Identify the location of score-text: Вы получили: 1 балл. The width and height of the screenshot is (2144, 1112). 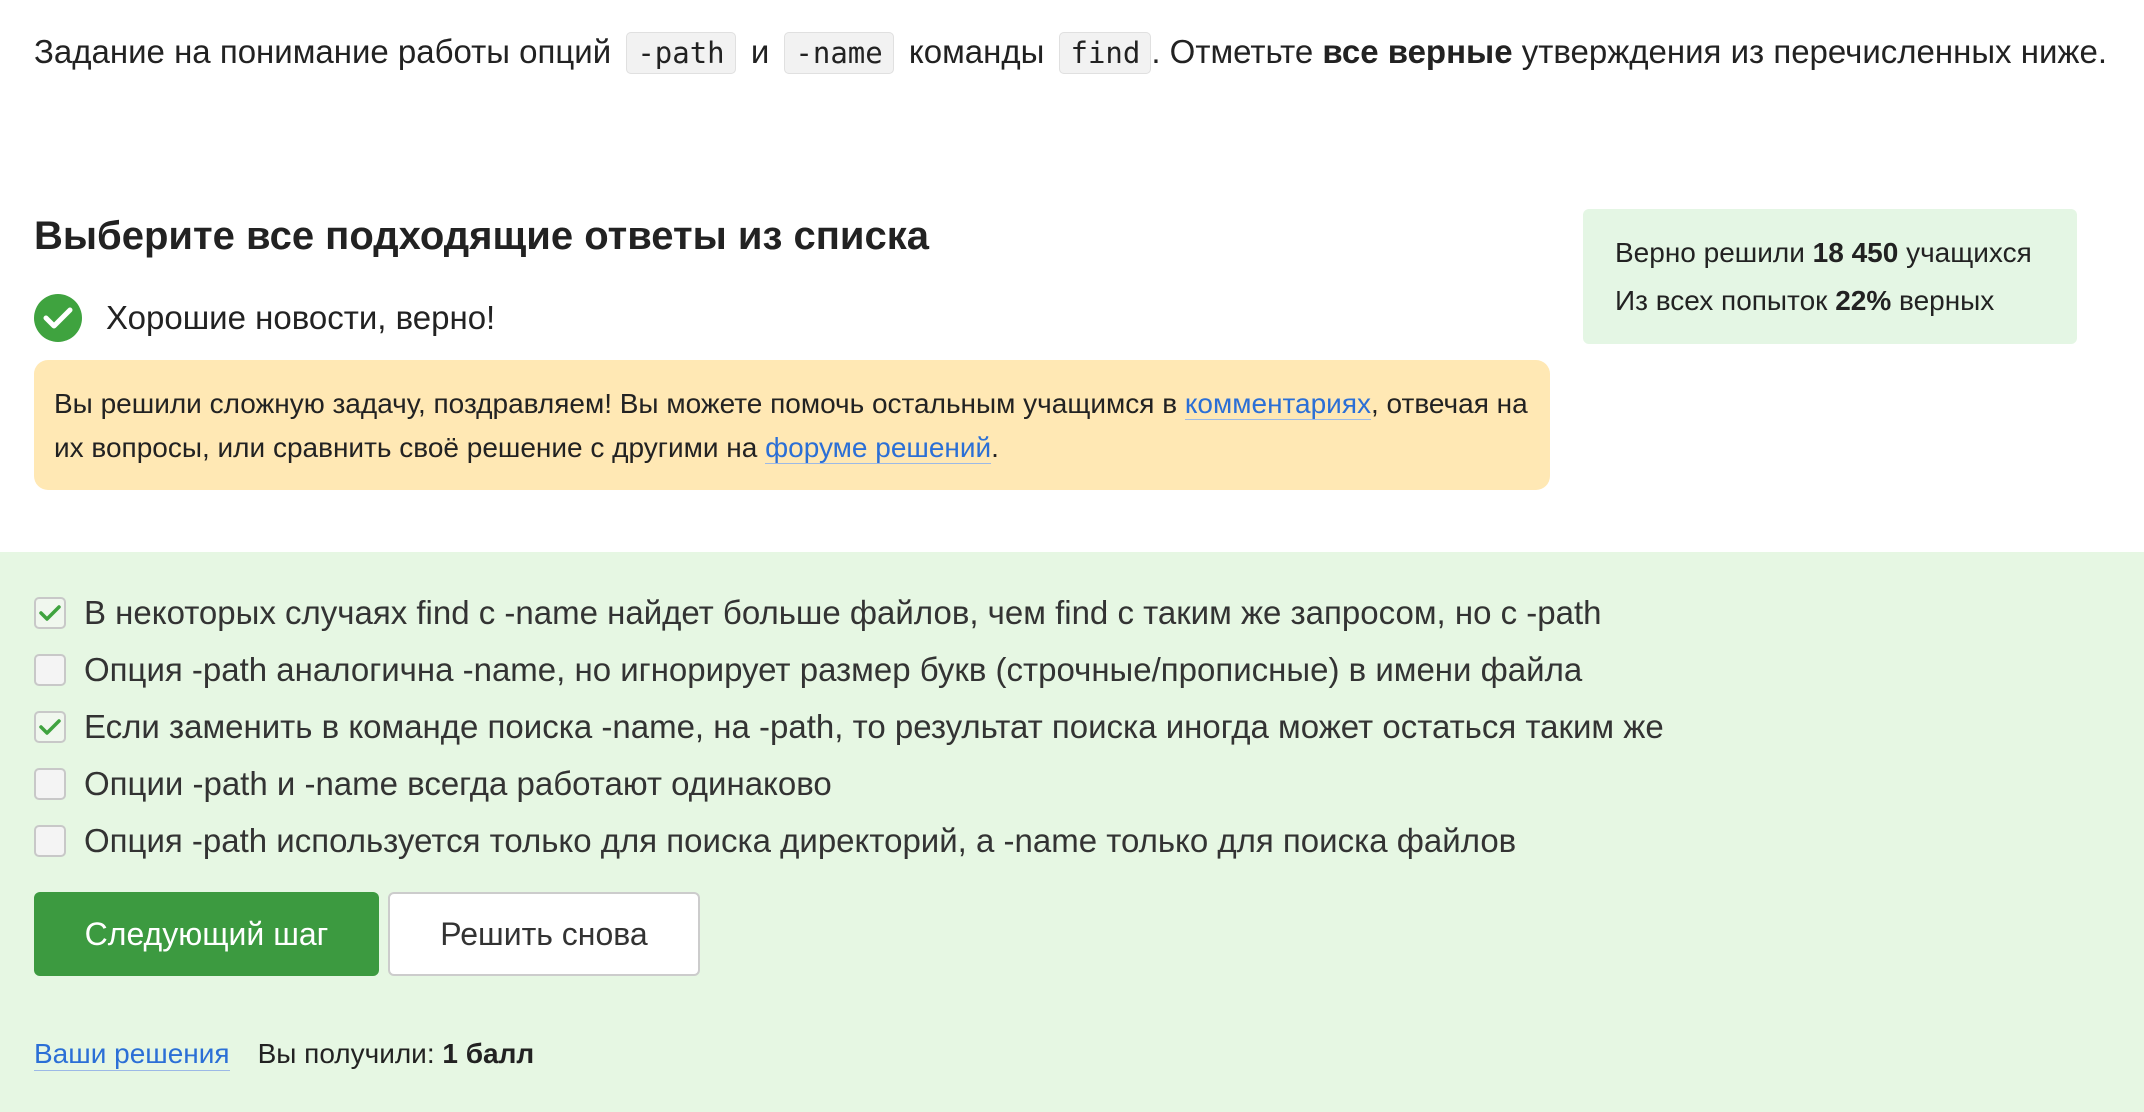
(396, 1054).